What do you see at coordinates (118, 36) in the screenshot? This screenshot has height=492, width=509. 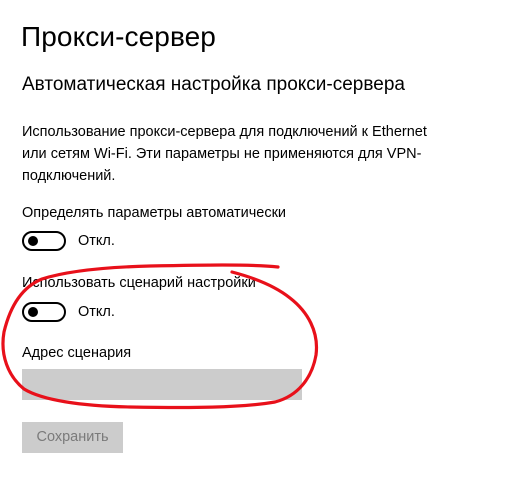 I see `page-title: Прокси-сервер` at bounding box center [118, 36].